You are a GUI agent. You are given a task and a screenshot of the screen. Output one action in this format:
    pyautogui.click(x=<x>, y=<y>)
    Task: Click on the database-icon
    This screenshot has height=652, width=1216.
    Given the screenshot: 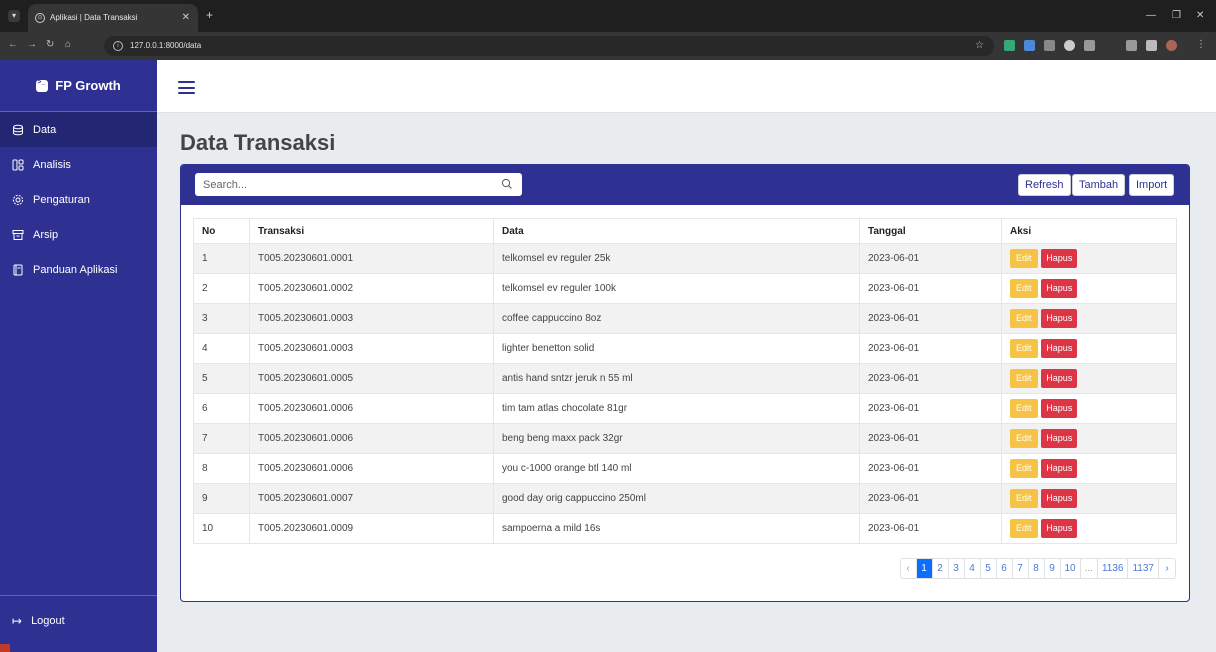 What is the action you would take?
    pyautogui.click(x=18, y=129)
    